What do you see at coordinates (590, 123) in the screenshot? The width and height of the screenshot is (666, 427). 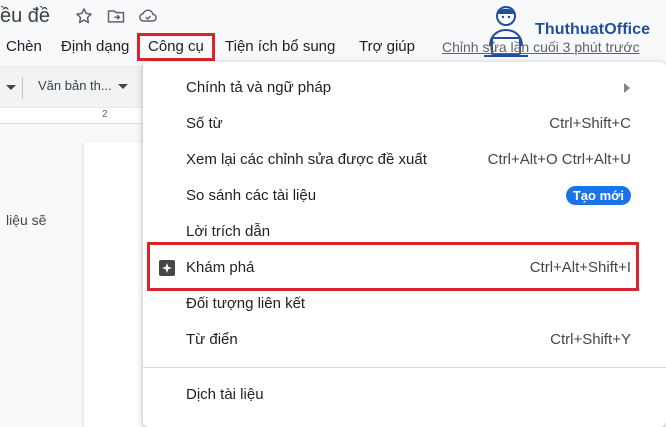 I see `menu-item-shortcut: Ctrl+Shift+C` at bounding box center [590, 123].